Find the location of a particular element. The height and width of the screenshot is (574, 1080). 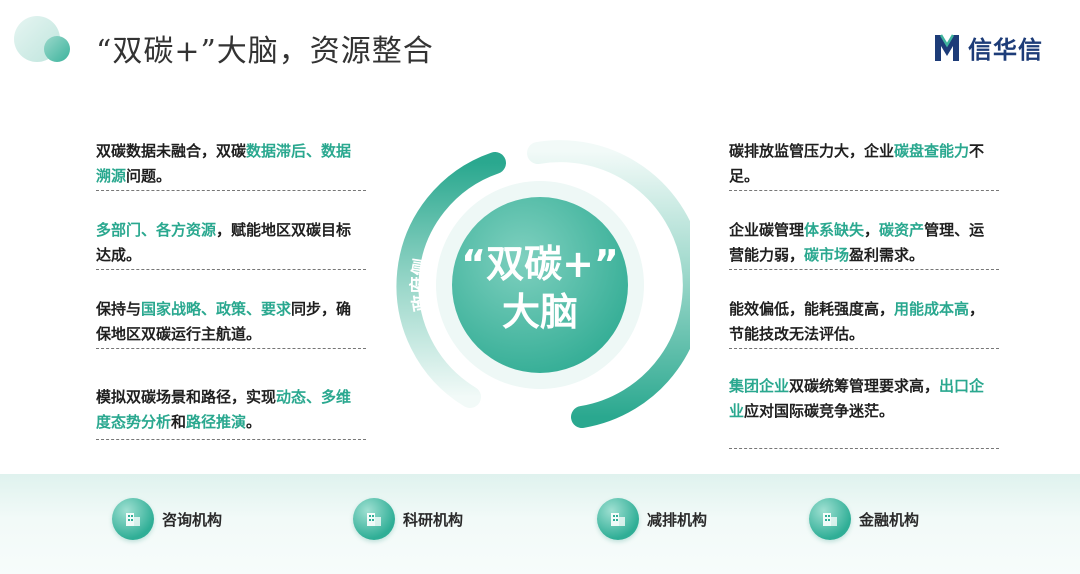

page-title: “双碳+”大脑，资源整合 is located at coordinates (265, 51).